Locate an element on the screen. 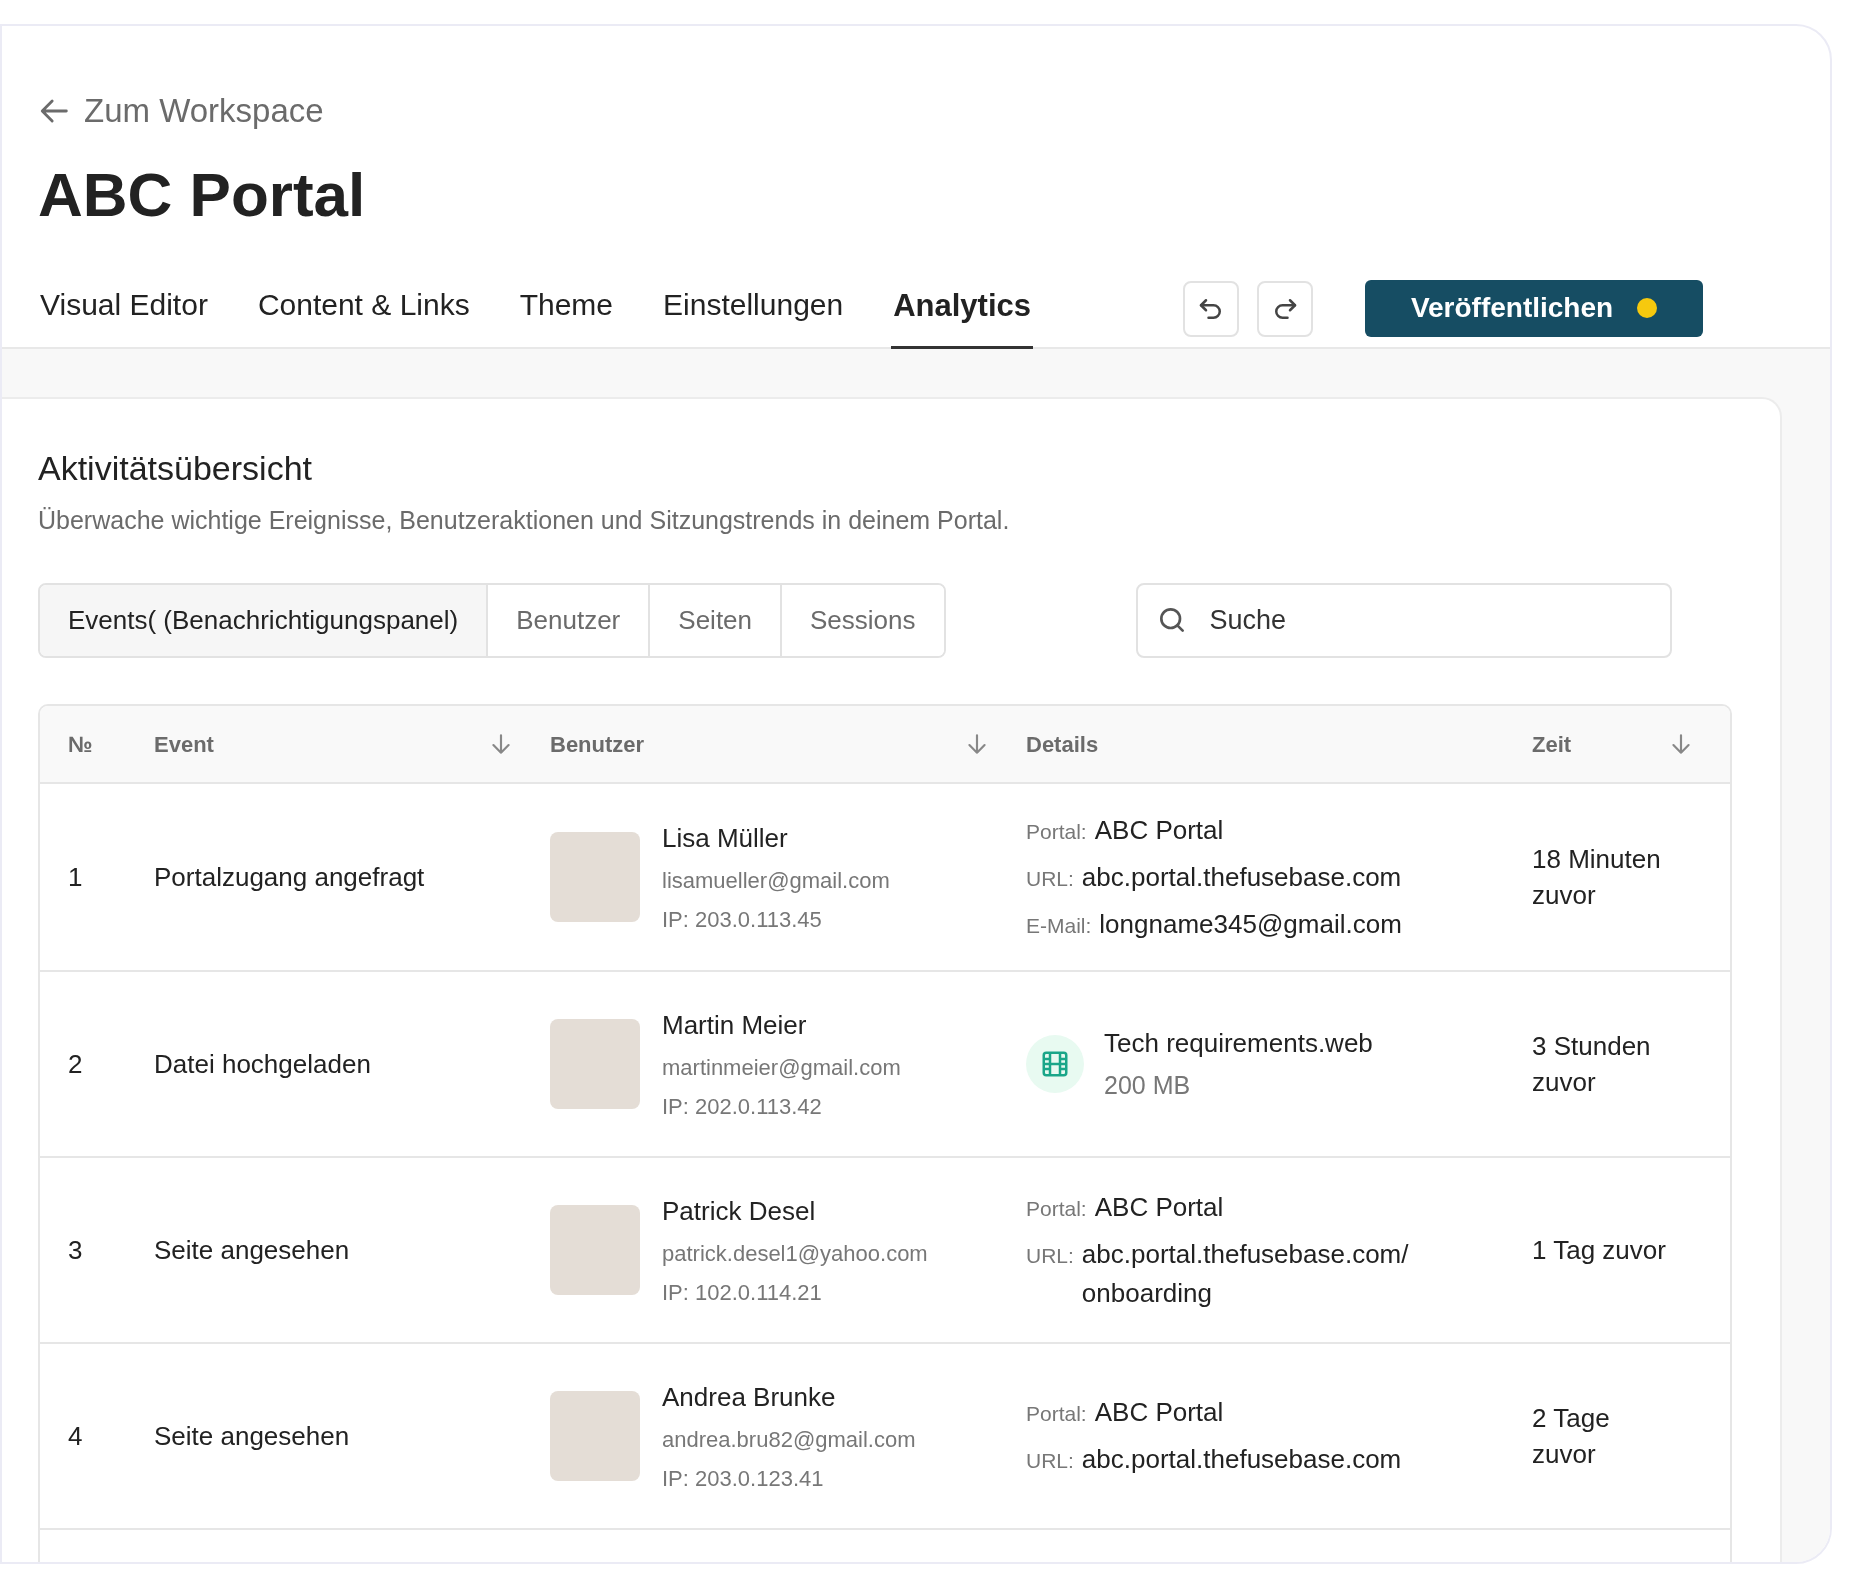 The width and height of the screenshot is (1854, 1590). user-name: Patrick Desel is located at coordinates (739, 1211).